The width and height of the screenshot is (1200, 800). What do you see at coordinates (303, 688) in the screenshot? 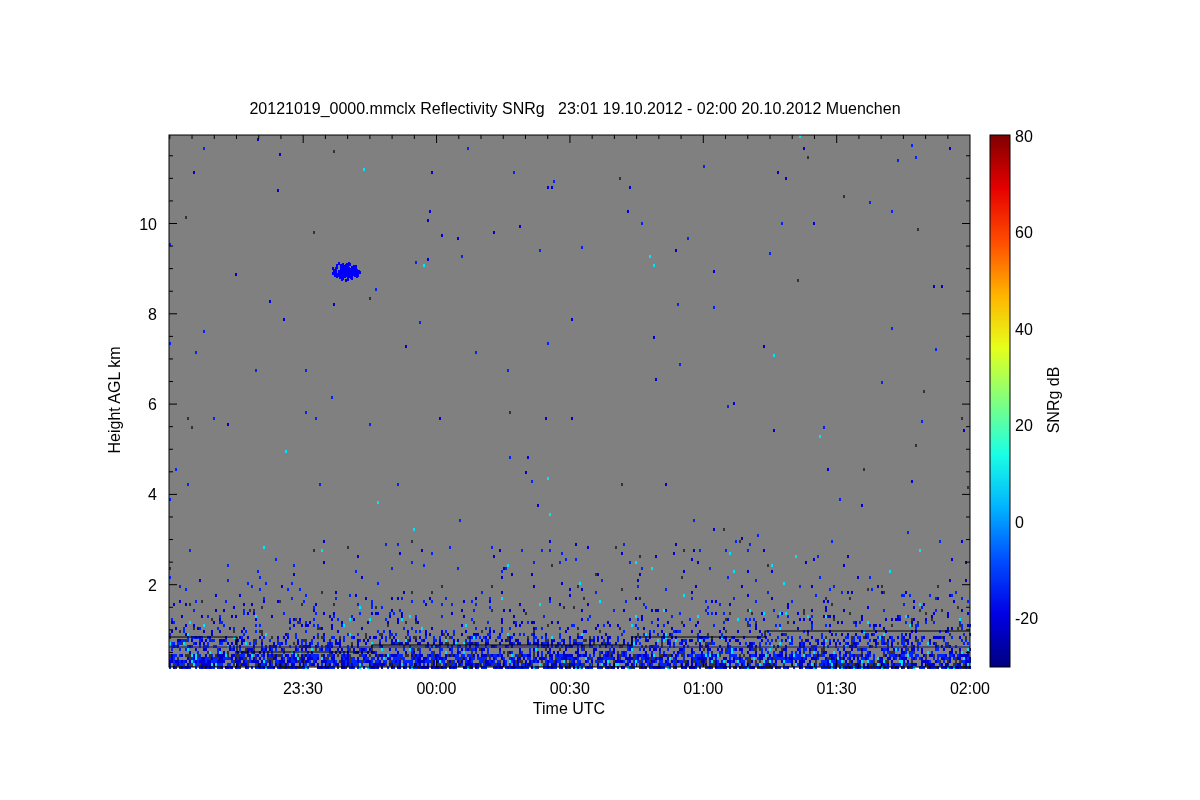
I see `x-tick-label: 23:30` at bounding box center [303, 688].